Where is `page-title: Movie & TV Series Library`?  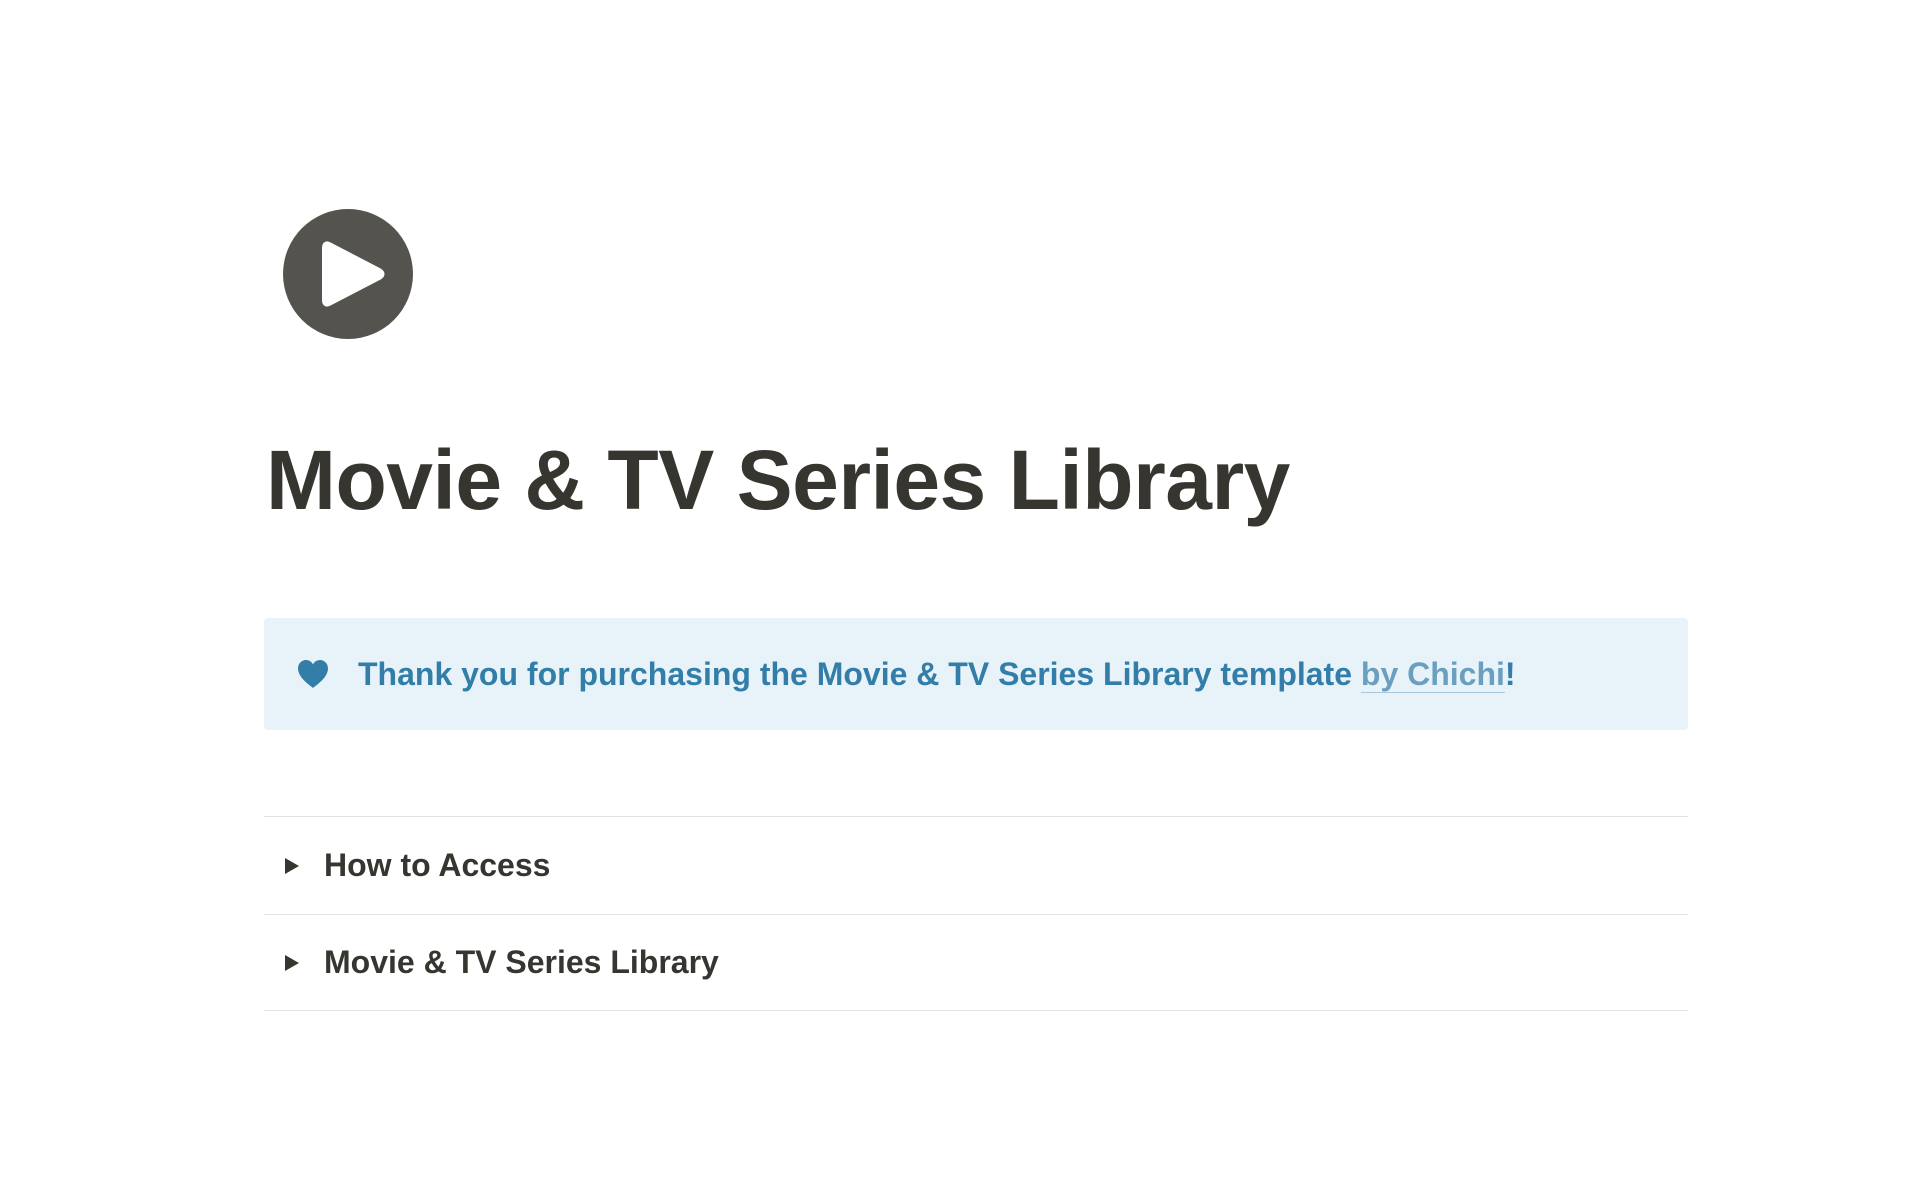
page-title: Movie & TV Series Library is located at coordinates (778, 480).